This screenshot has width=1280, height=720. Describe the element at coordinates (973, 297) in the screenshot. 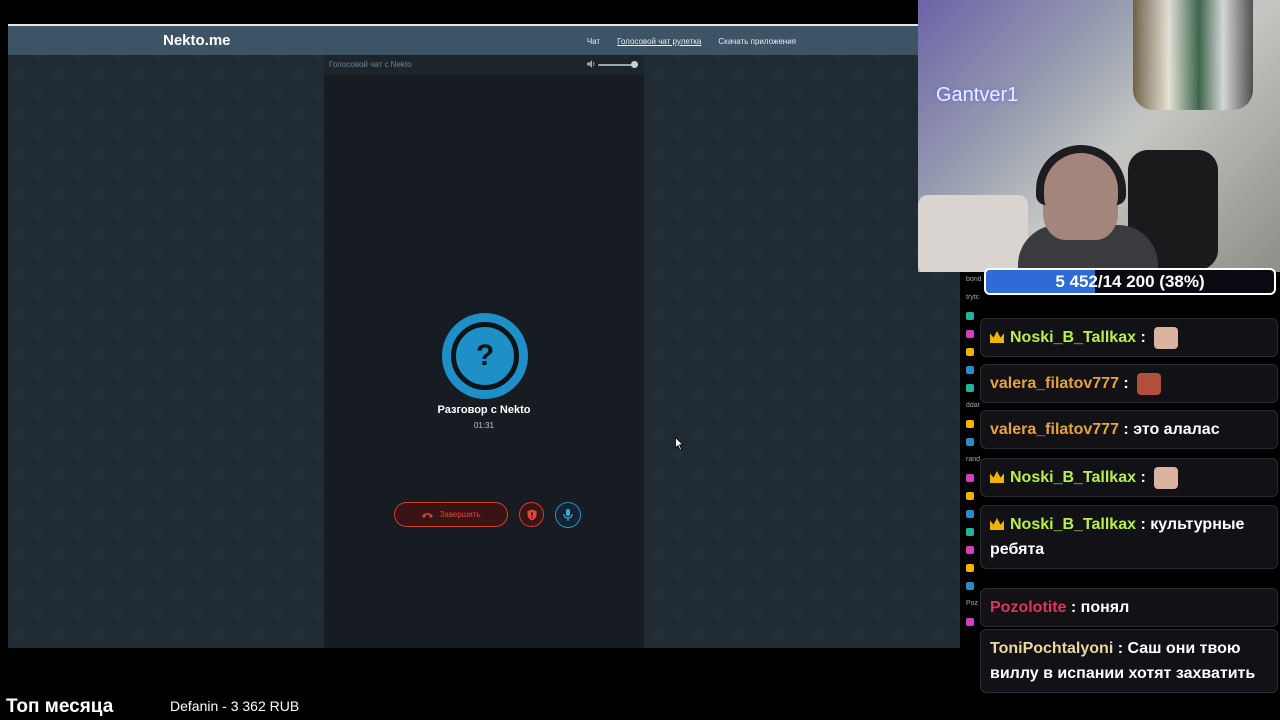

I see `mini-chat-row: trytc` at that location.